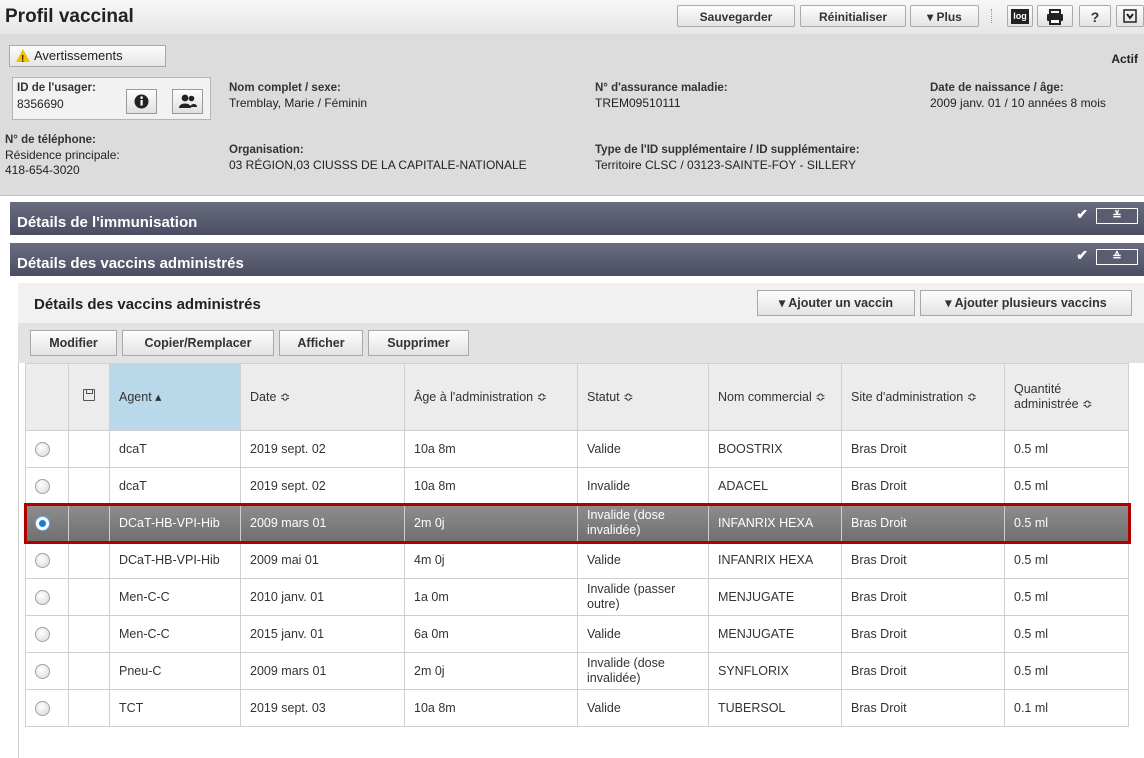 Image resolution: width=1144 pixels, height=758 pixels. I want to click on full-name-label: Nom complet / sexe:, so click(285, 88).